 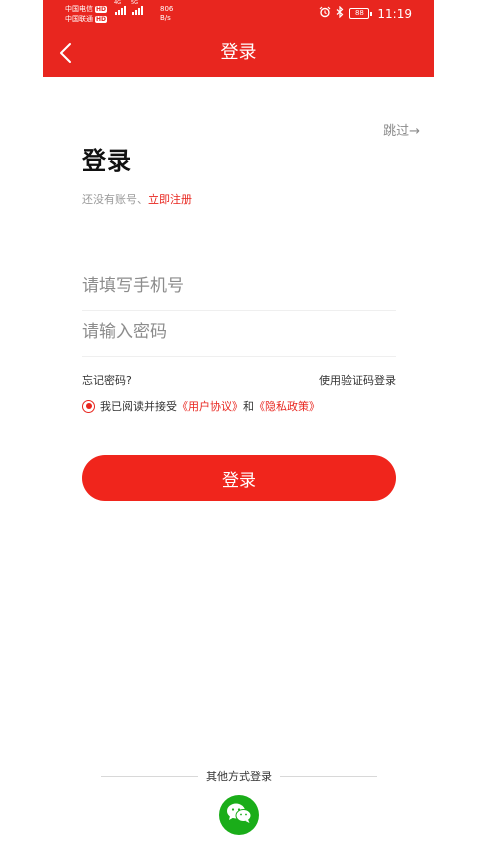 I want to click on status-right: 88 11:19, so click(x=365, y=13).